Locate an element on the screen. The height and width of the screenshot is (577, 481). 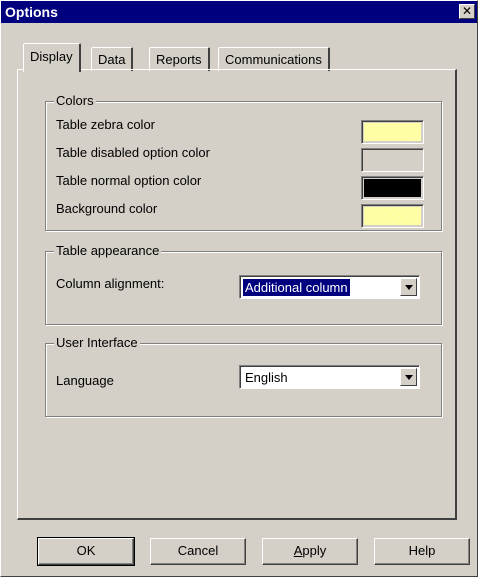
tab-data-label: Data is located at coordinates (112, 59).